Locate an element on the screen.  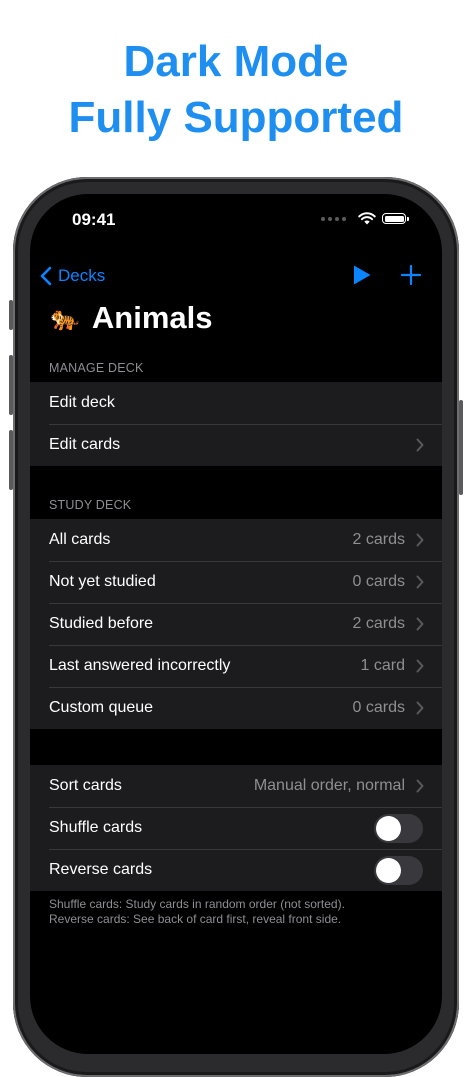
promo-headline-line1: Dark Mode is located at coordinates (236, 61).